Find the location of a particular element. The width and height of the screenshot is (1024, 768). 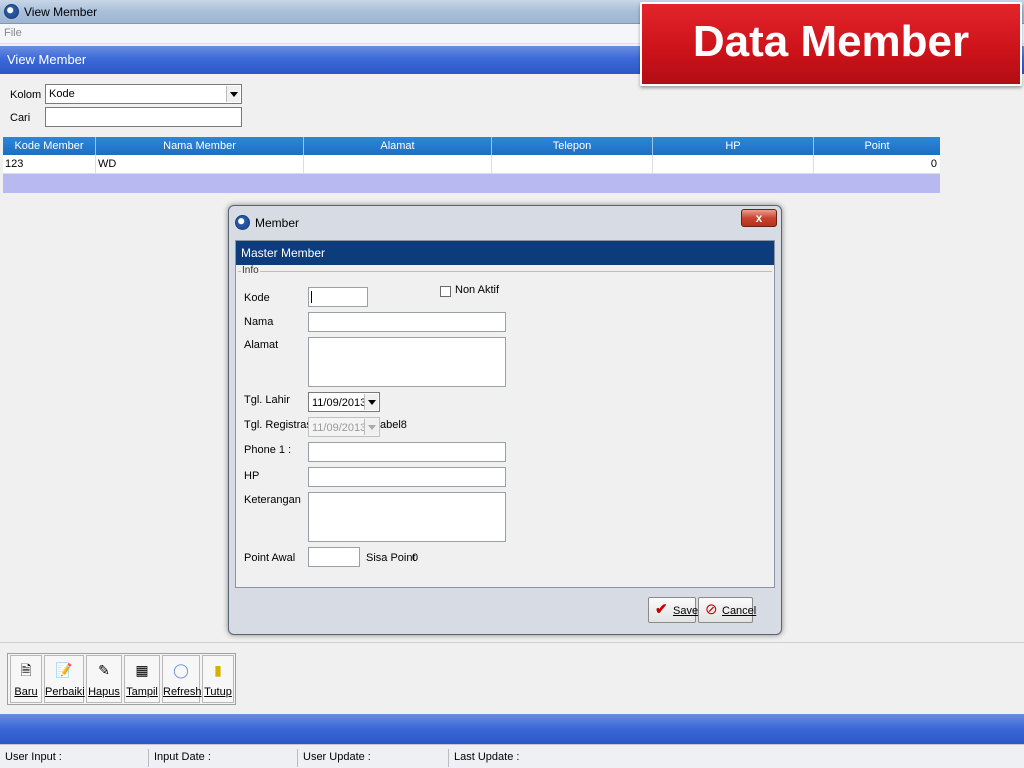

text-cursor is located at coordinates (311, 297).